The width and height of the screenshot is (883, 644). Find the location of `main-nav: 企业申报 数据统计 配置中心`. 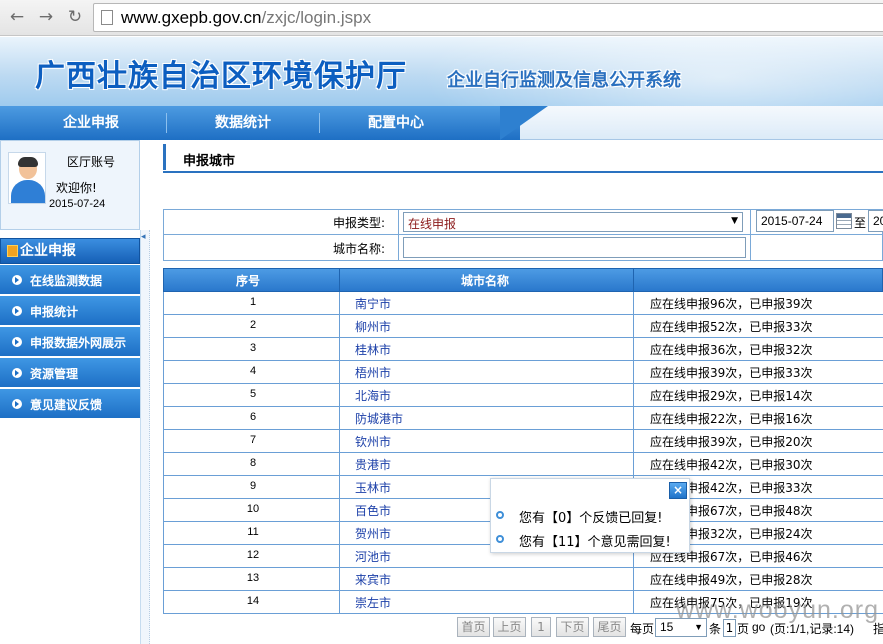

main-nav: 企业申报 数据统计 配置中心 is located at coordinates (441, 123).